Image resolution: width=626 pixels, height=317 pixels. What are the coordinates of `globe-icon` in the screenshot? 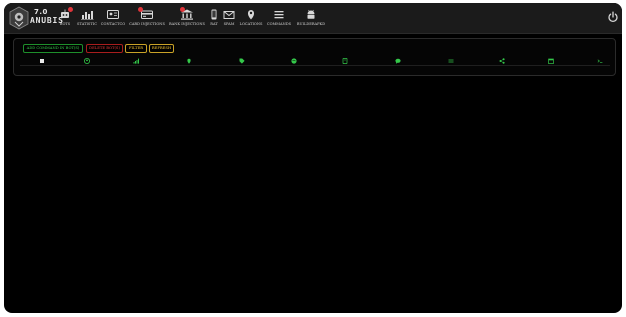 It's located at (294, 61).